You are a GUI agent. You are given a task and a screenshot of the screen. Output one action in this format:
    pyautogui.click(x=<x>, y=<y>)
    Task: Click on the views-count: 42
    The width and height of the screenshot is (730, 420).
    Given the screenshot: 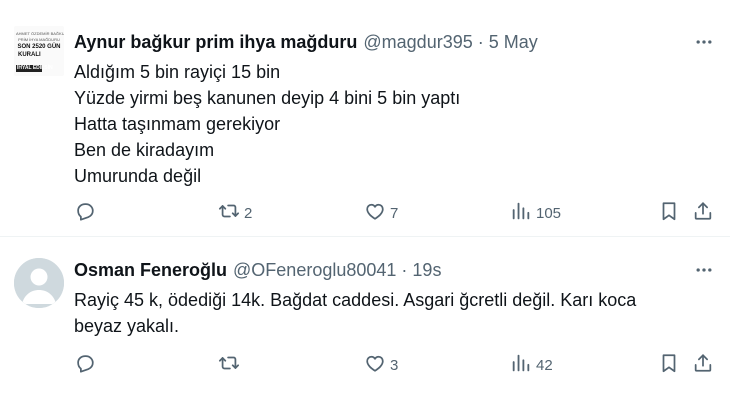 What is the action you would take?
    pyautogui.click(x=544, y=365)
    